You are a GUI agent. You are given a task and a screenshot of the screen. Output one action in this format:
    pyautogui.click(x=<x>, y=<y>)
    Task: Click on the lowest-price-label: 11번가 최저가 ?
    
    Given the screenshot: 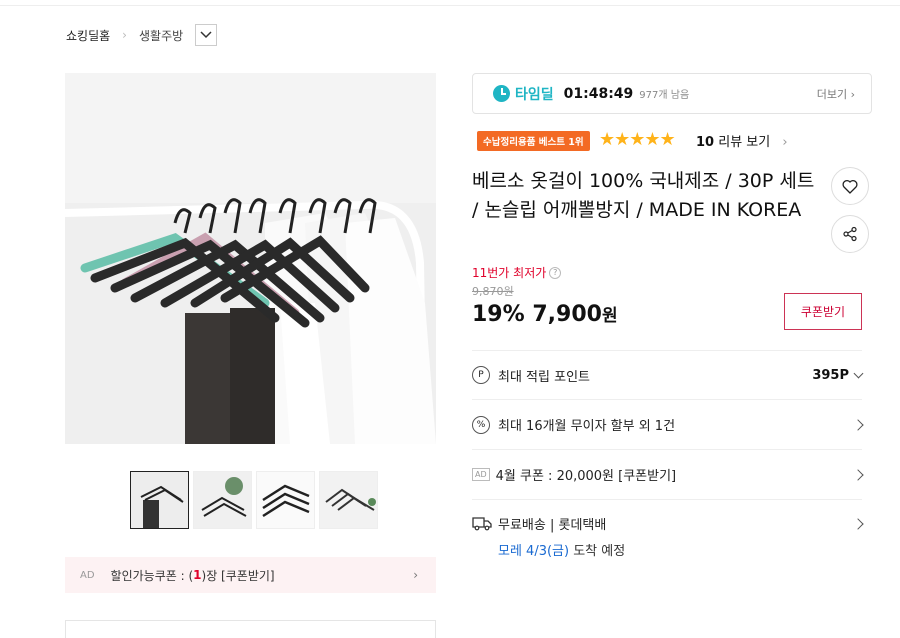 What is the action you would take?
    pyautogui.click(x=517, y=272)
    